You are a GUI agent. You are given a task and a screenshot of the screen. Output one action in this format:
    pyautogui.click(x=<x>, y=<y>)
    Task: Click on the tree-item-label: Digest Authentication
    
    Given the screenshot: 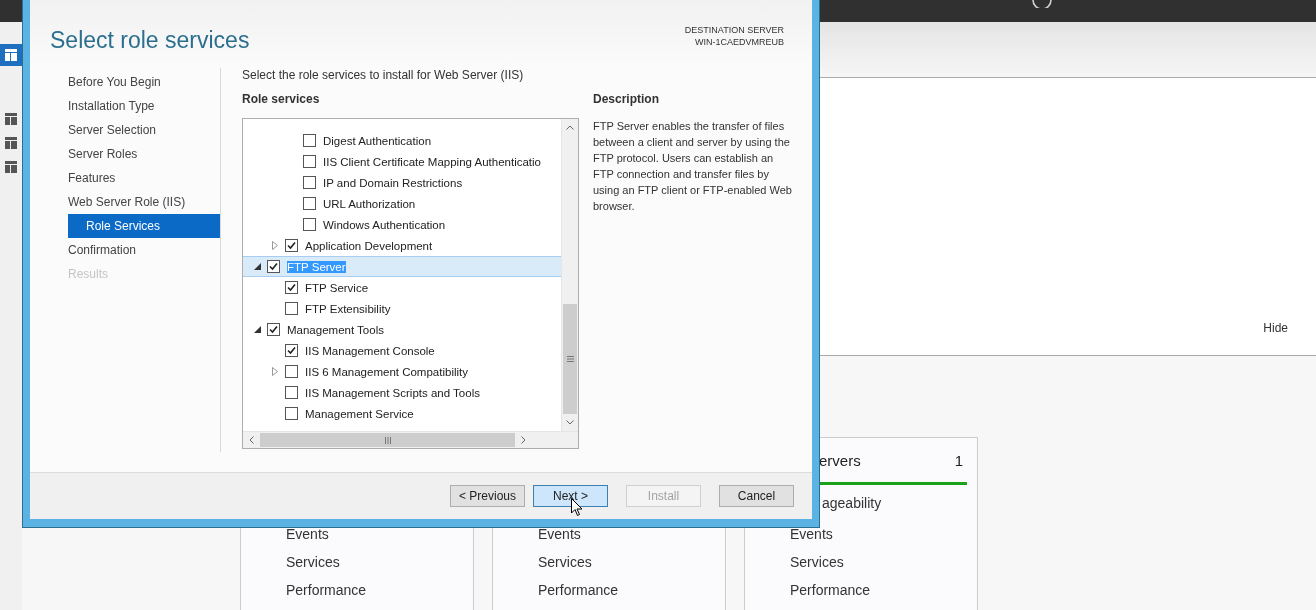 What is the action you would take?
    pyautogui.click(x=377, y=140)
    